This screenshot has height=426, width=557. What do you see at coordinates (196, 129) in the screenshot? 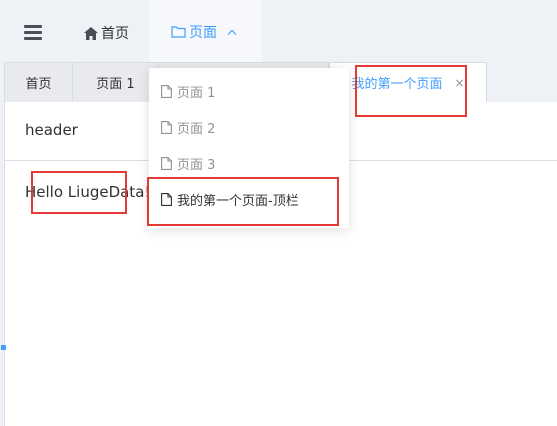
I see `dropdown-item-label: 页面 2` at bounding box center [196, 129].